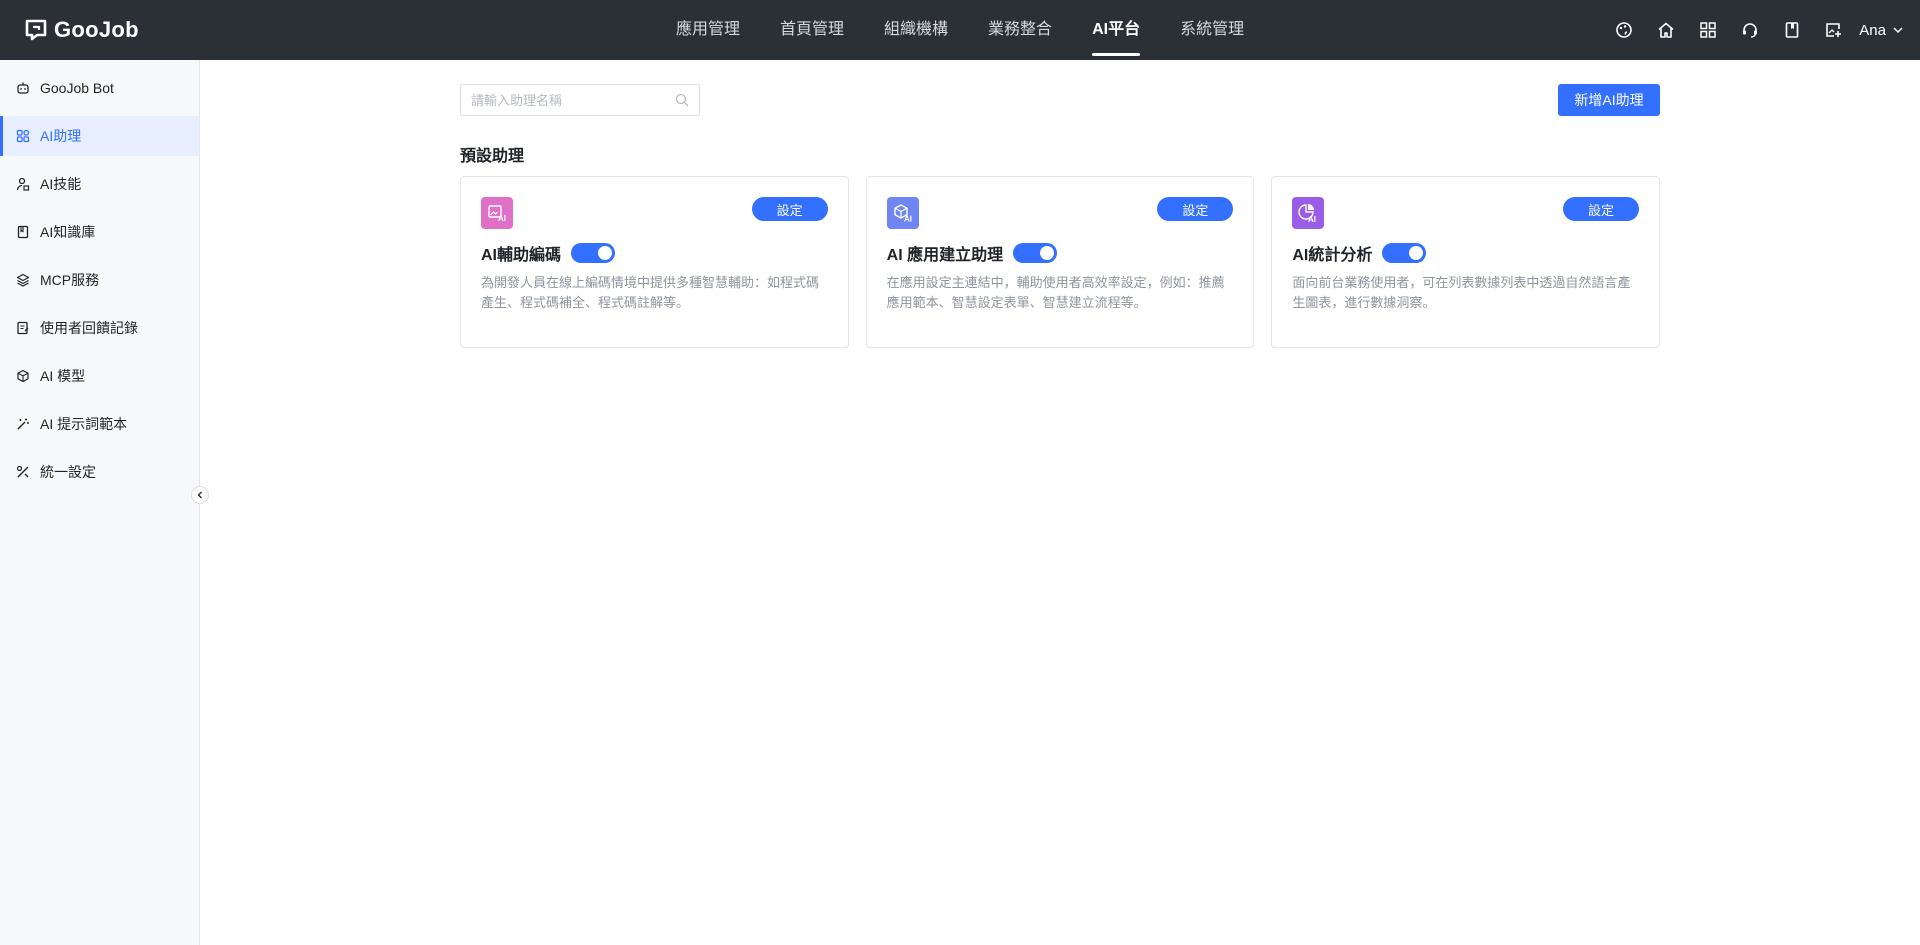  What do you see at coordinates (682, 100) in the screenshot?
I see `search-icon` at bounding box center [682, 100].